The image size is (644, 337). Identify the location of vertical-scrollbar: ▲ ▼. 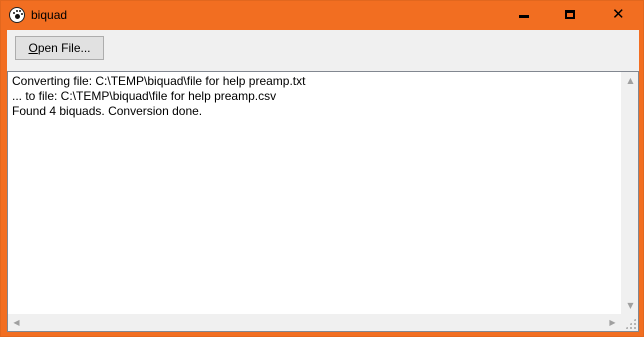
(629, 193).